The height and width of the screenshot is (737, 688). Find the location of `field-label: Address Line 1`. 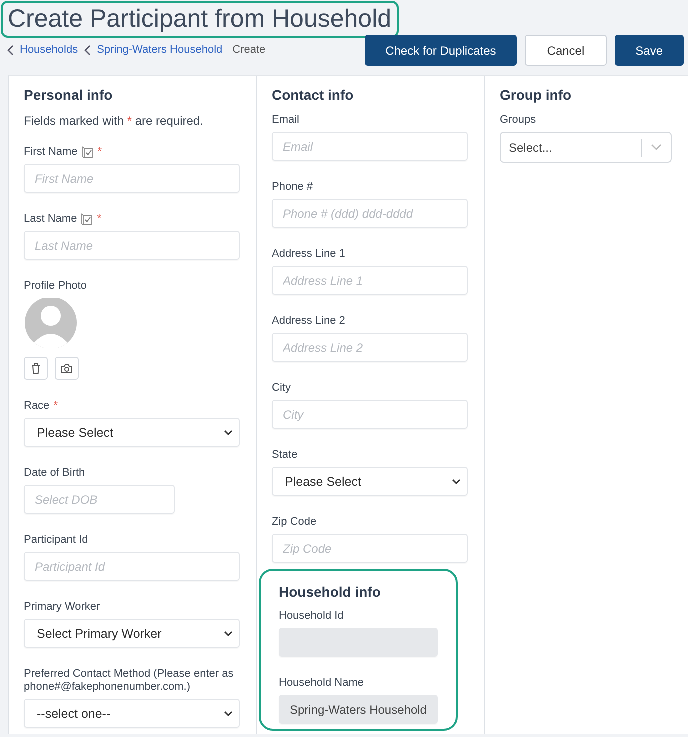

field-label: Address Line 1 is located at coordinates (309, 254).